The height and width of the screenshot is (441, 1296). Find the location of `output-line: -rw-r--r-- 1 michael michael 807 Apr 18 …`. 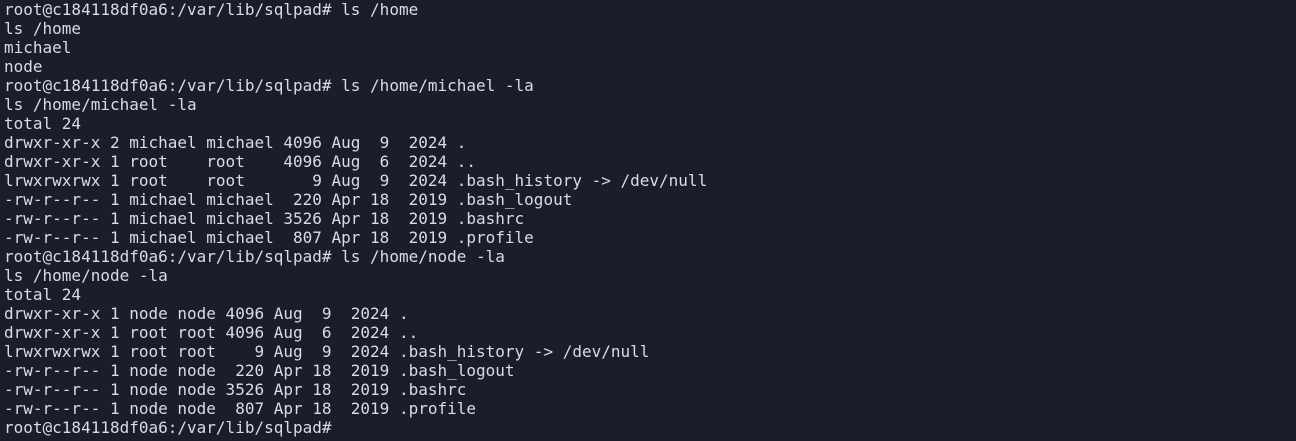

output-line: -rw-r--r-- 1 michael michael 807 Apr 18 … is located at coordinates (269, 237).